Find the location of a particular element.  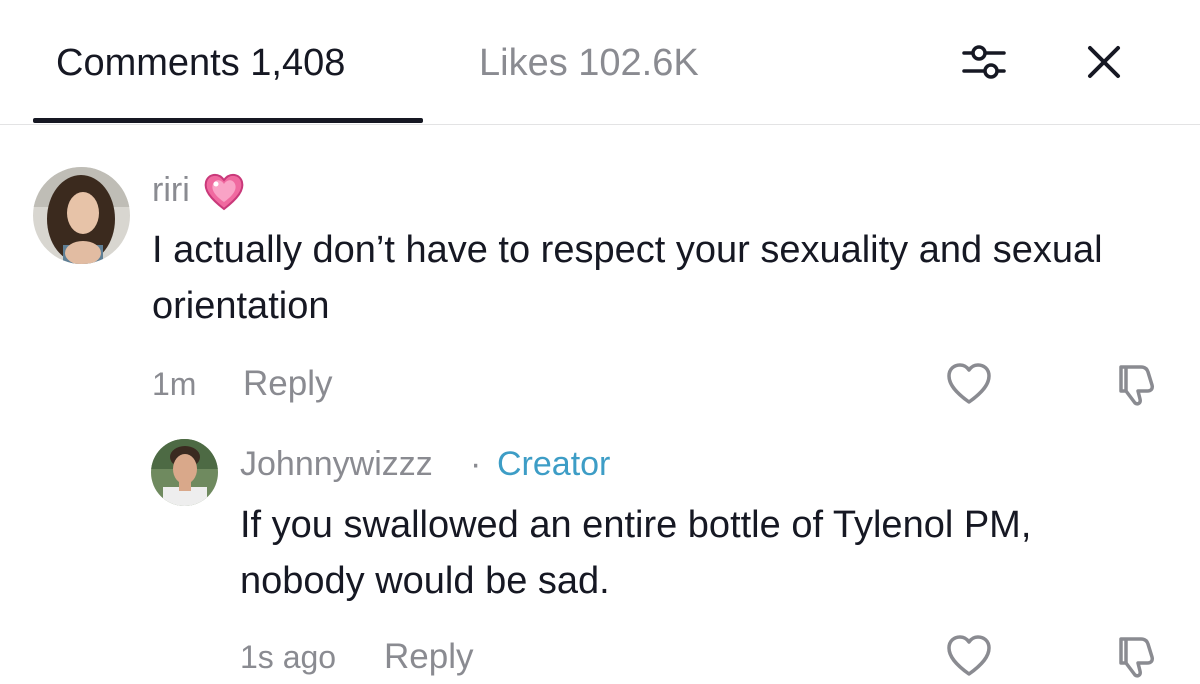

close-icon is located at coordinates (1104, 62).